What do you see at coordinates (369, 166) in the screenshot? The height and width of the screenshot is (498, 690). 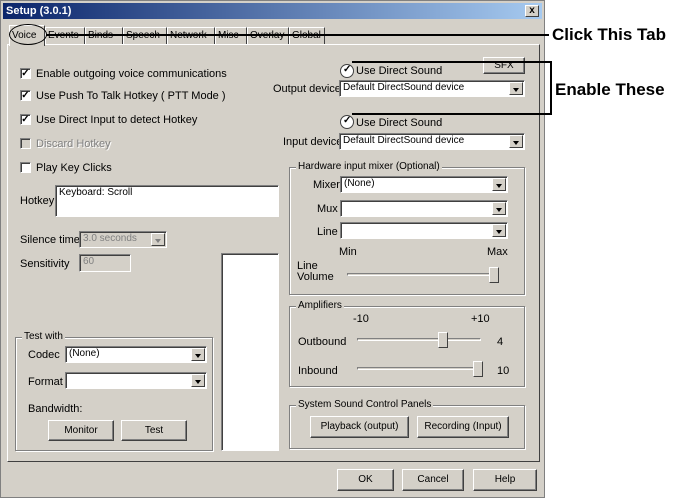 I see `hardware-mixer-title: Hardware input mixer (Optional)` at bounding box center [369, 166].